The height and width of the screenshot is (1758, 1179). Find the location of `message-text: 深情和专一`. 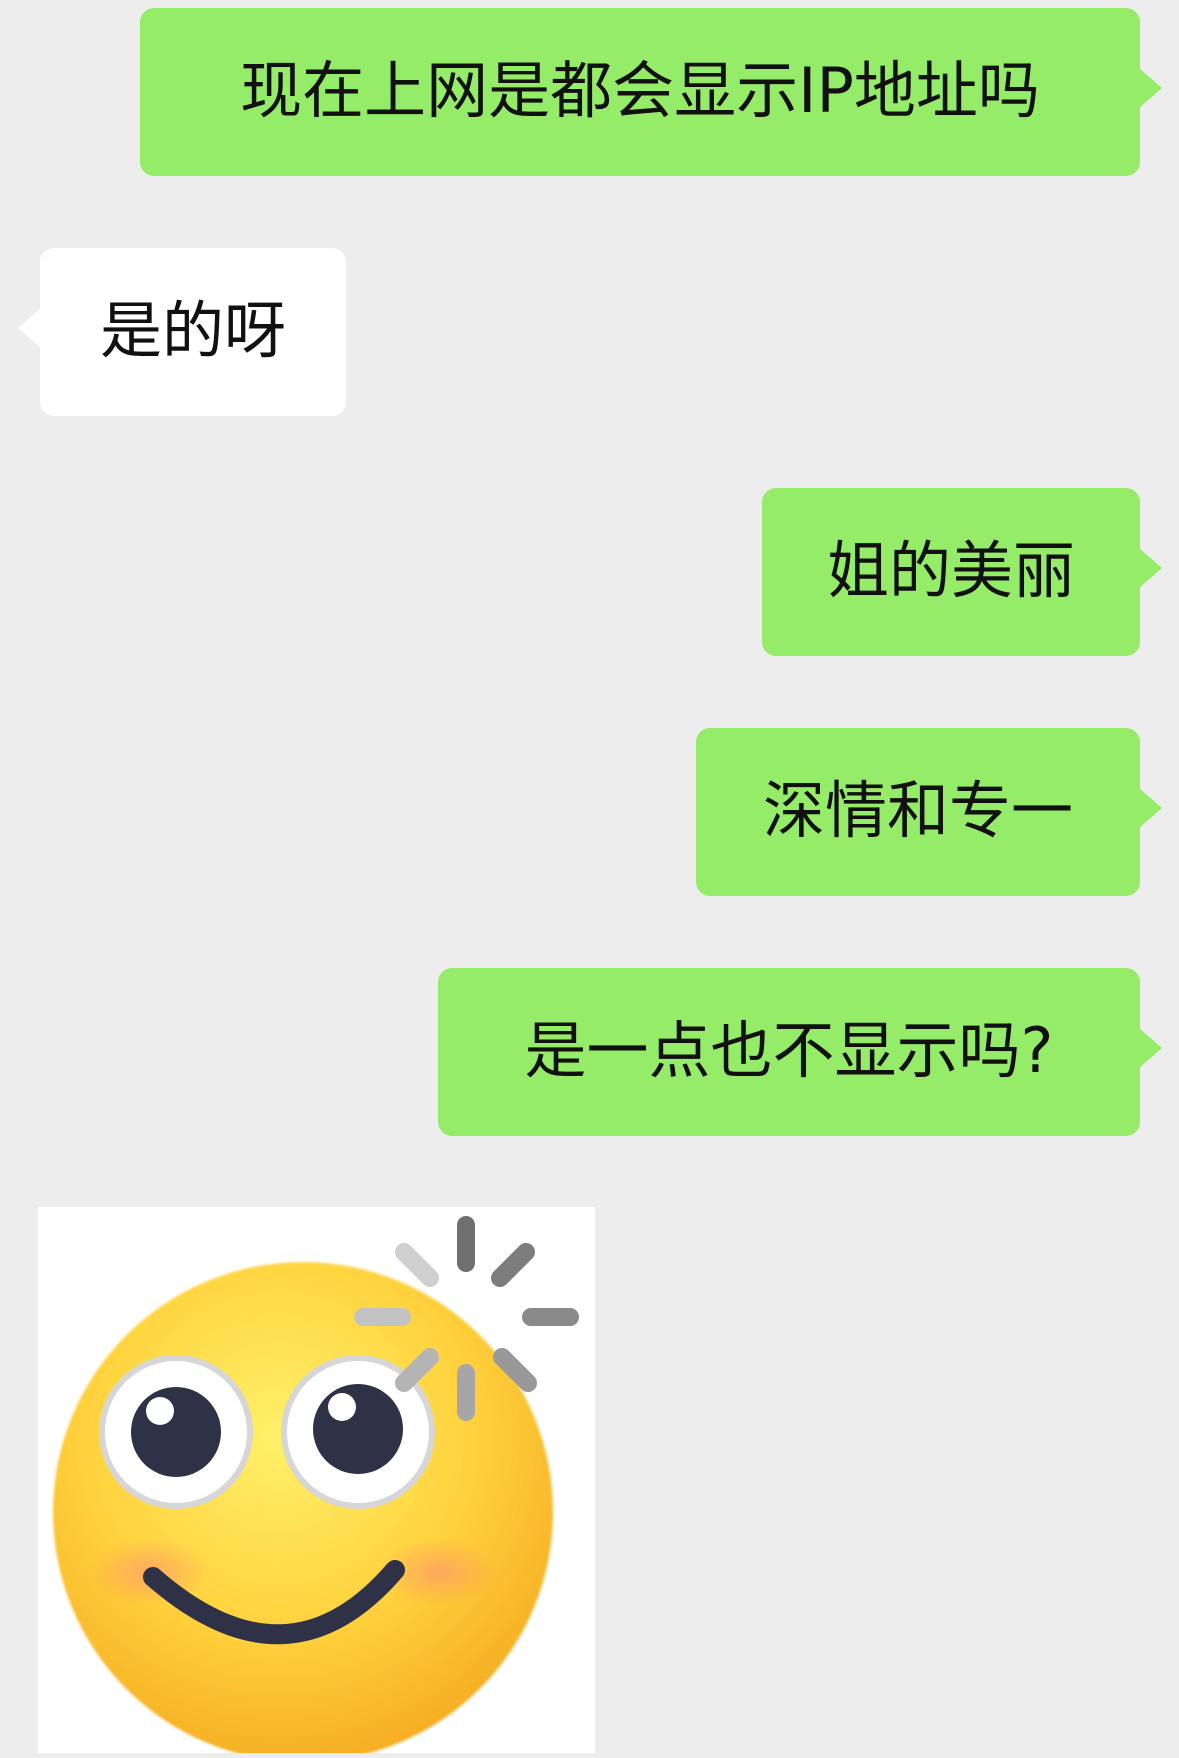

message-text: 深情和专一 is located at coordinates (917, 810).